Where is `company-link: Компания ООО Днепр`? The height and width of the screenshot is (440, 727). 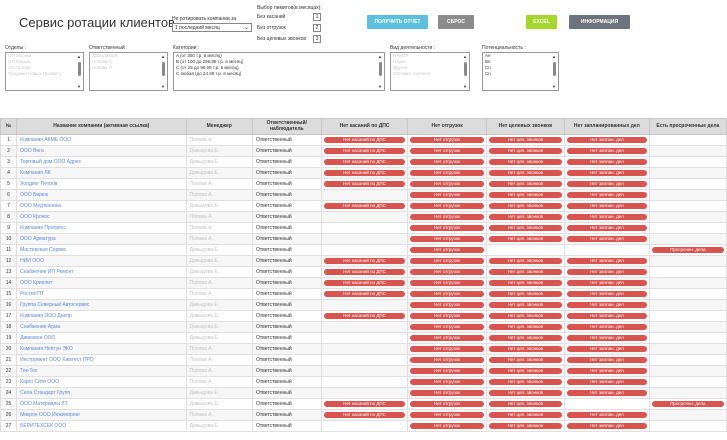
company-link: Компания ООО Днепр is located at coordinates (101, 316).